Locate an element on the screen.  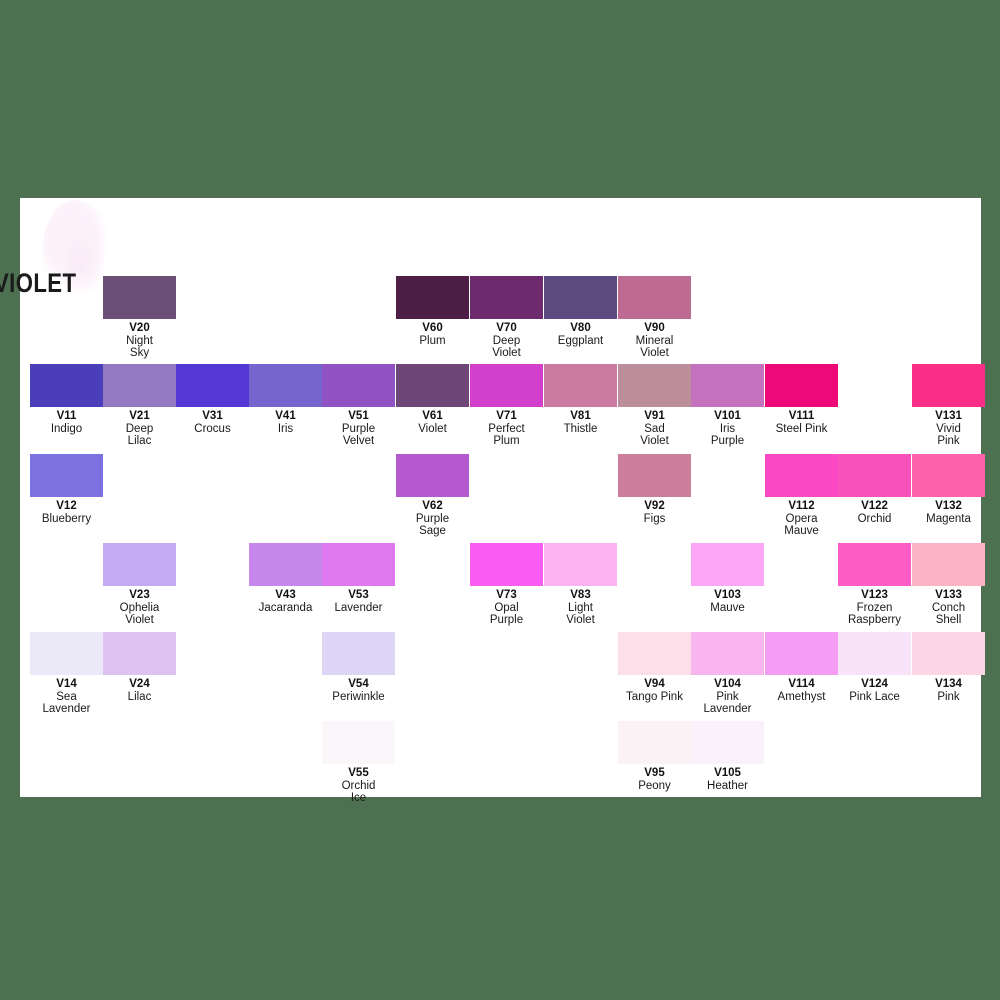
swatch-name: Sad Violet is located at coordinates (654, 435).